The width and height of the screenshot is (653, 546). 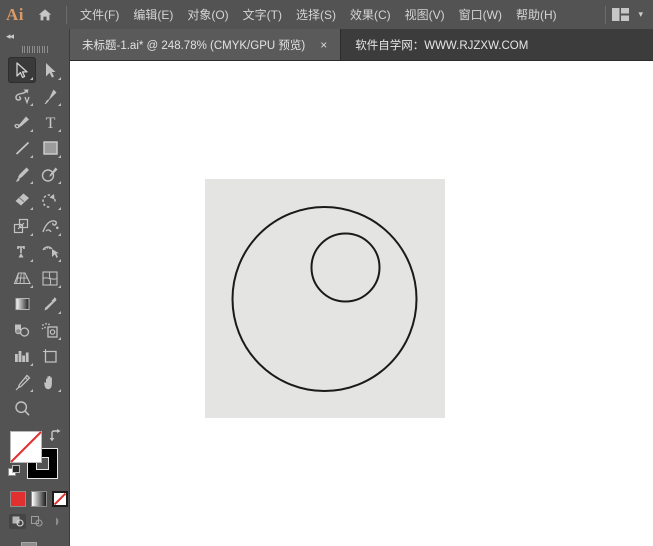 I want to click on eraser-tool, so click(x=22, y=200).